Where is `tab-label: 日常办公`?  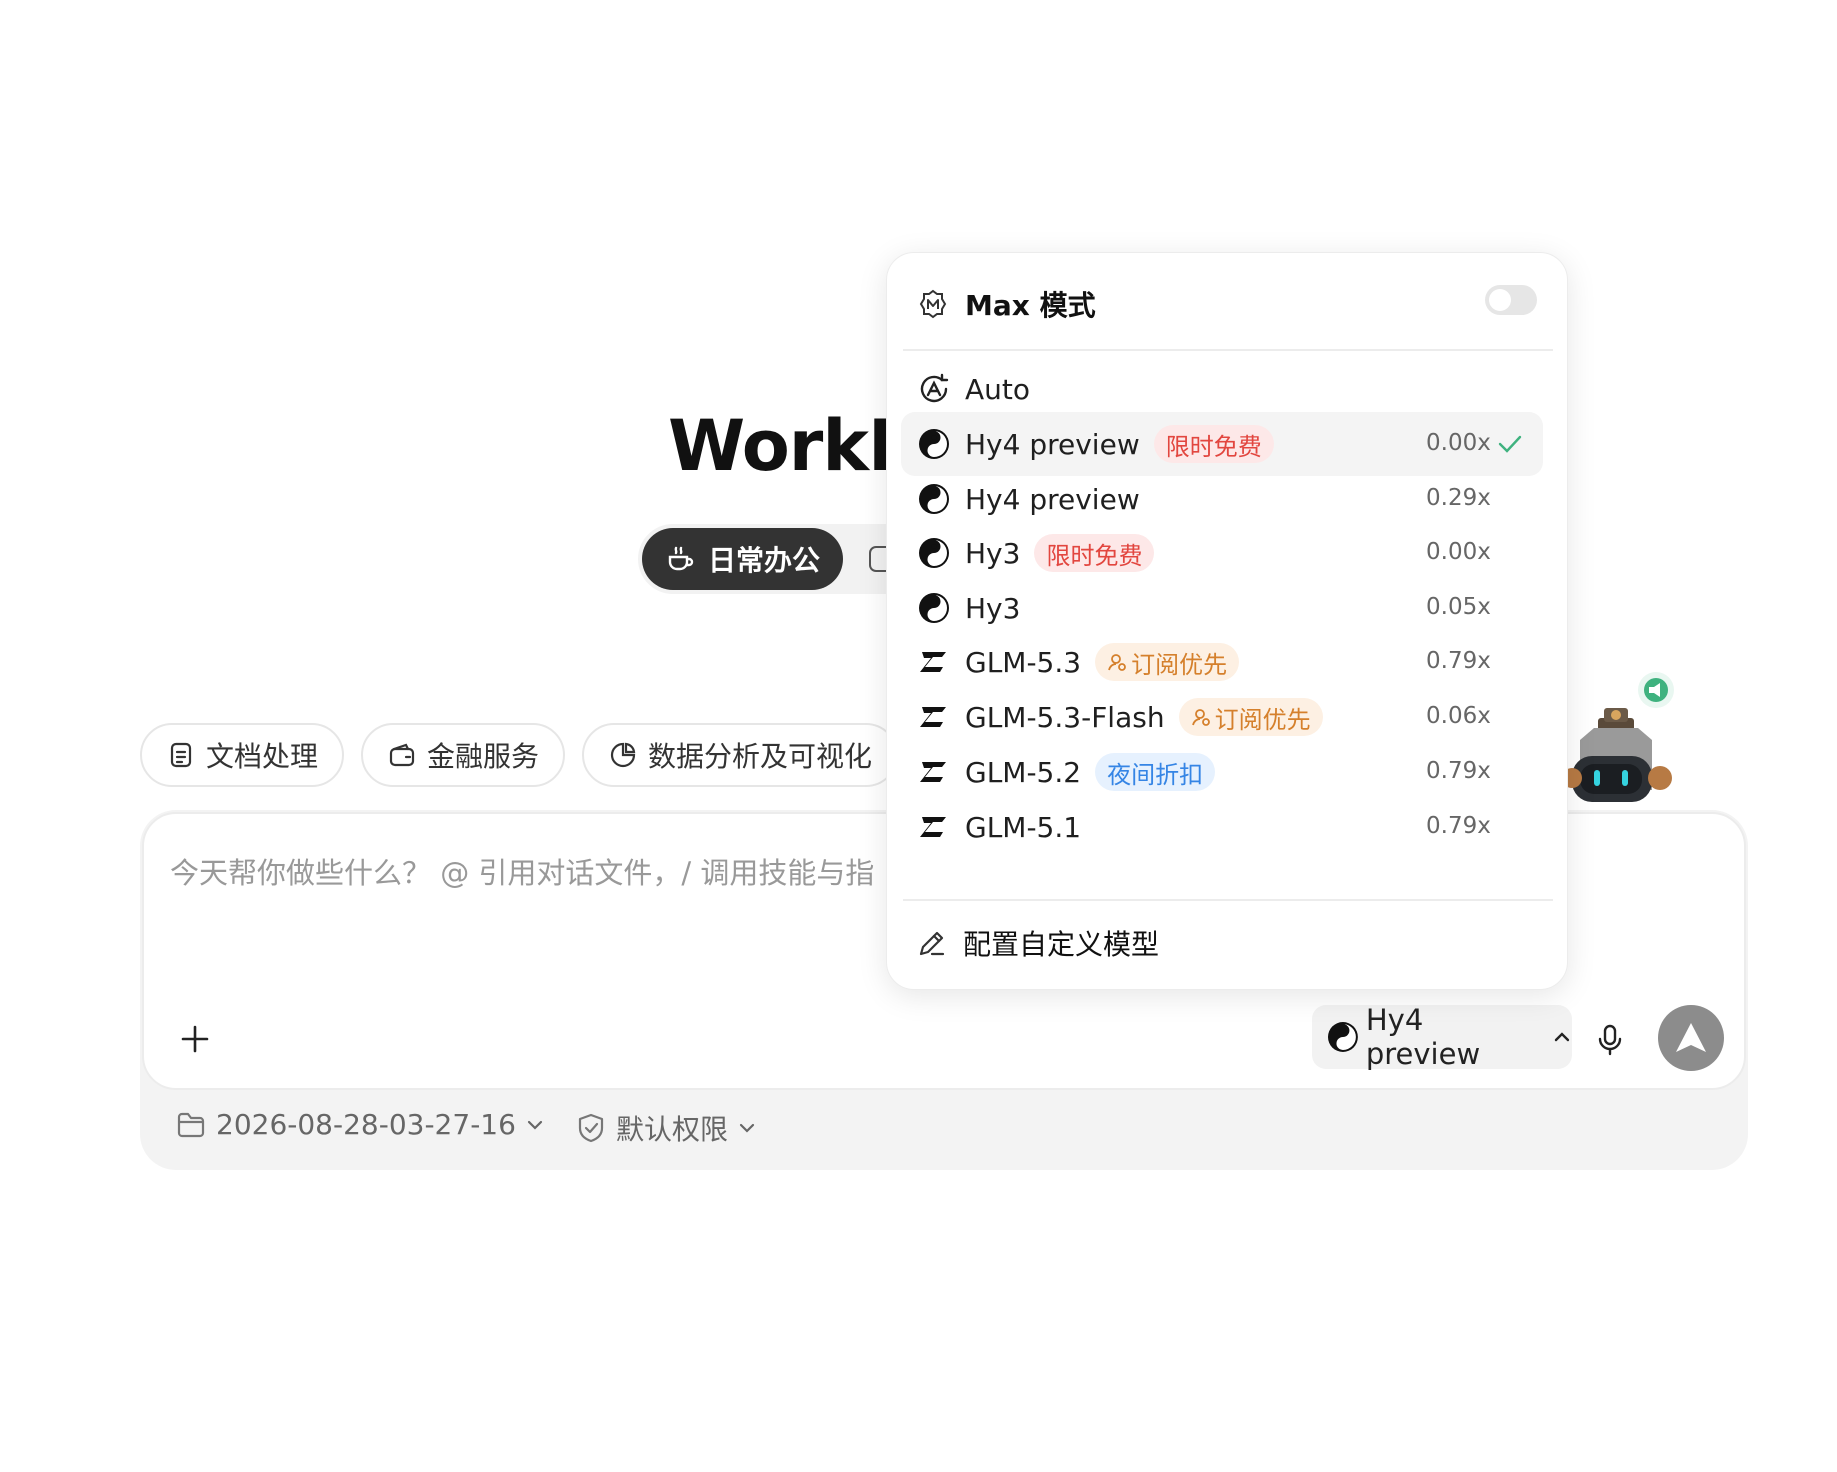
tab-label: 日常办公 is located at coordinates (764, 560).